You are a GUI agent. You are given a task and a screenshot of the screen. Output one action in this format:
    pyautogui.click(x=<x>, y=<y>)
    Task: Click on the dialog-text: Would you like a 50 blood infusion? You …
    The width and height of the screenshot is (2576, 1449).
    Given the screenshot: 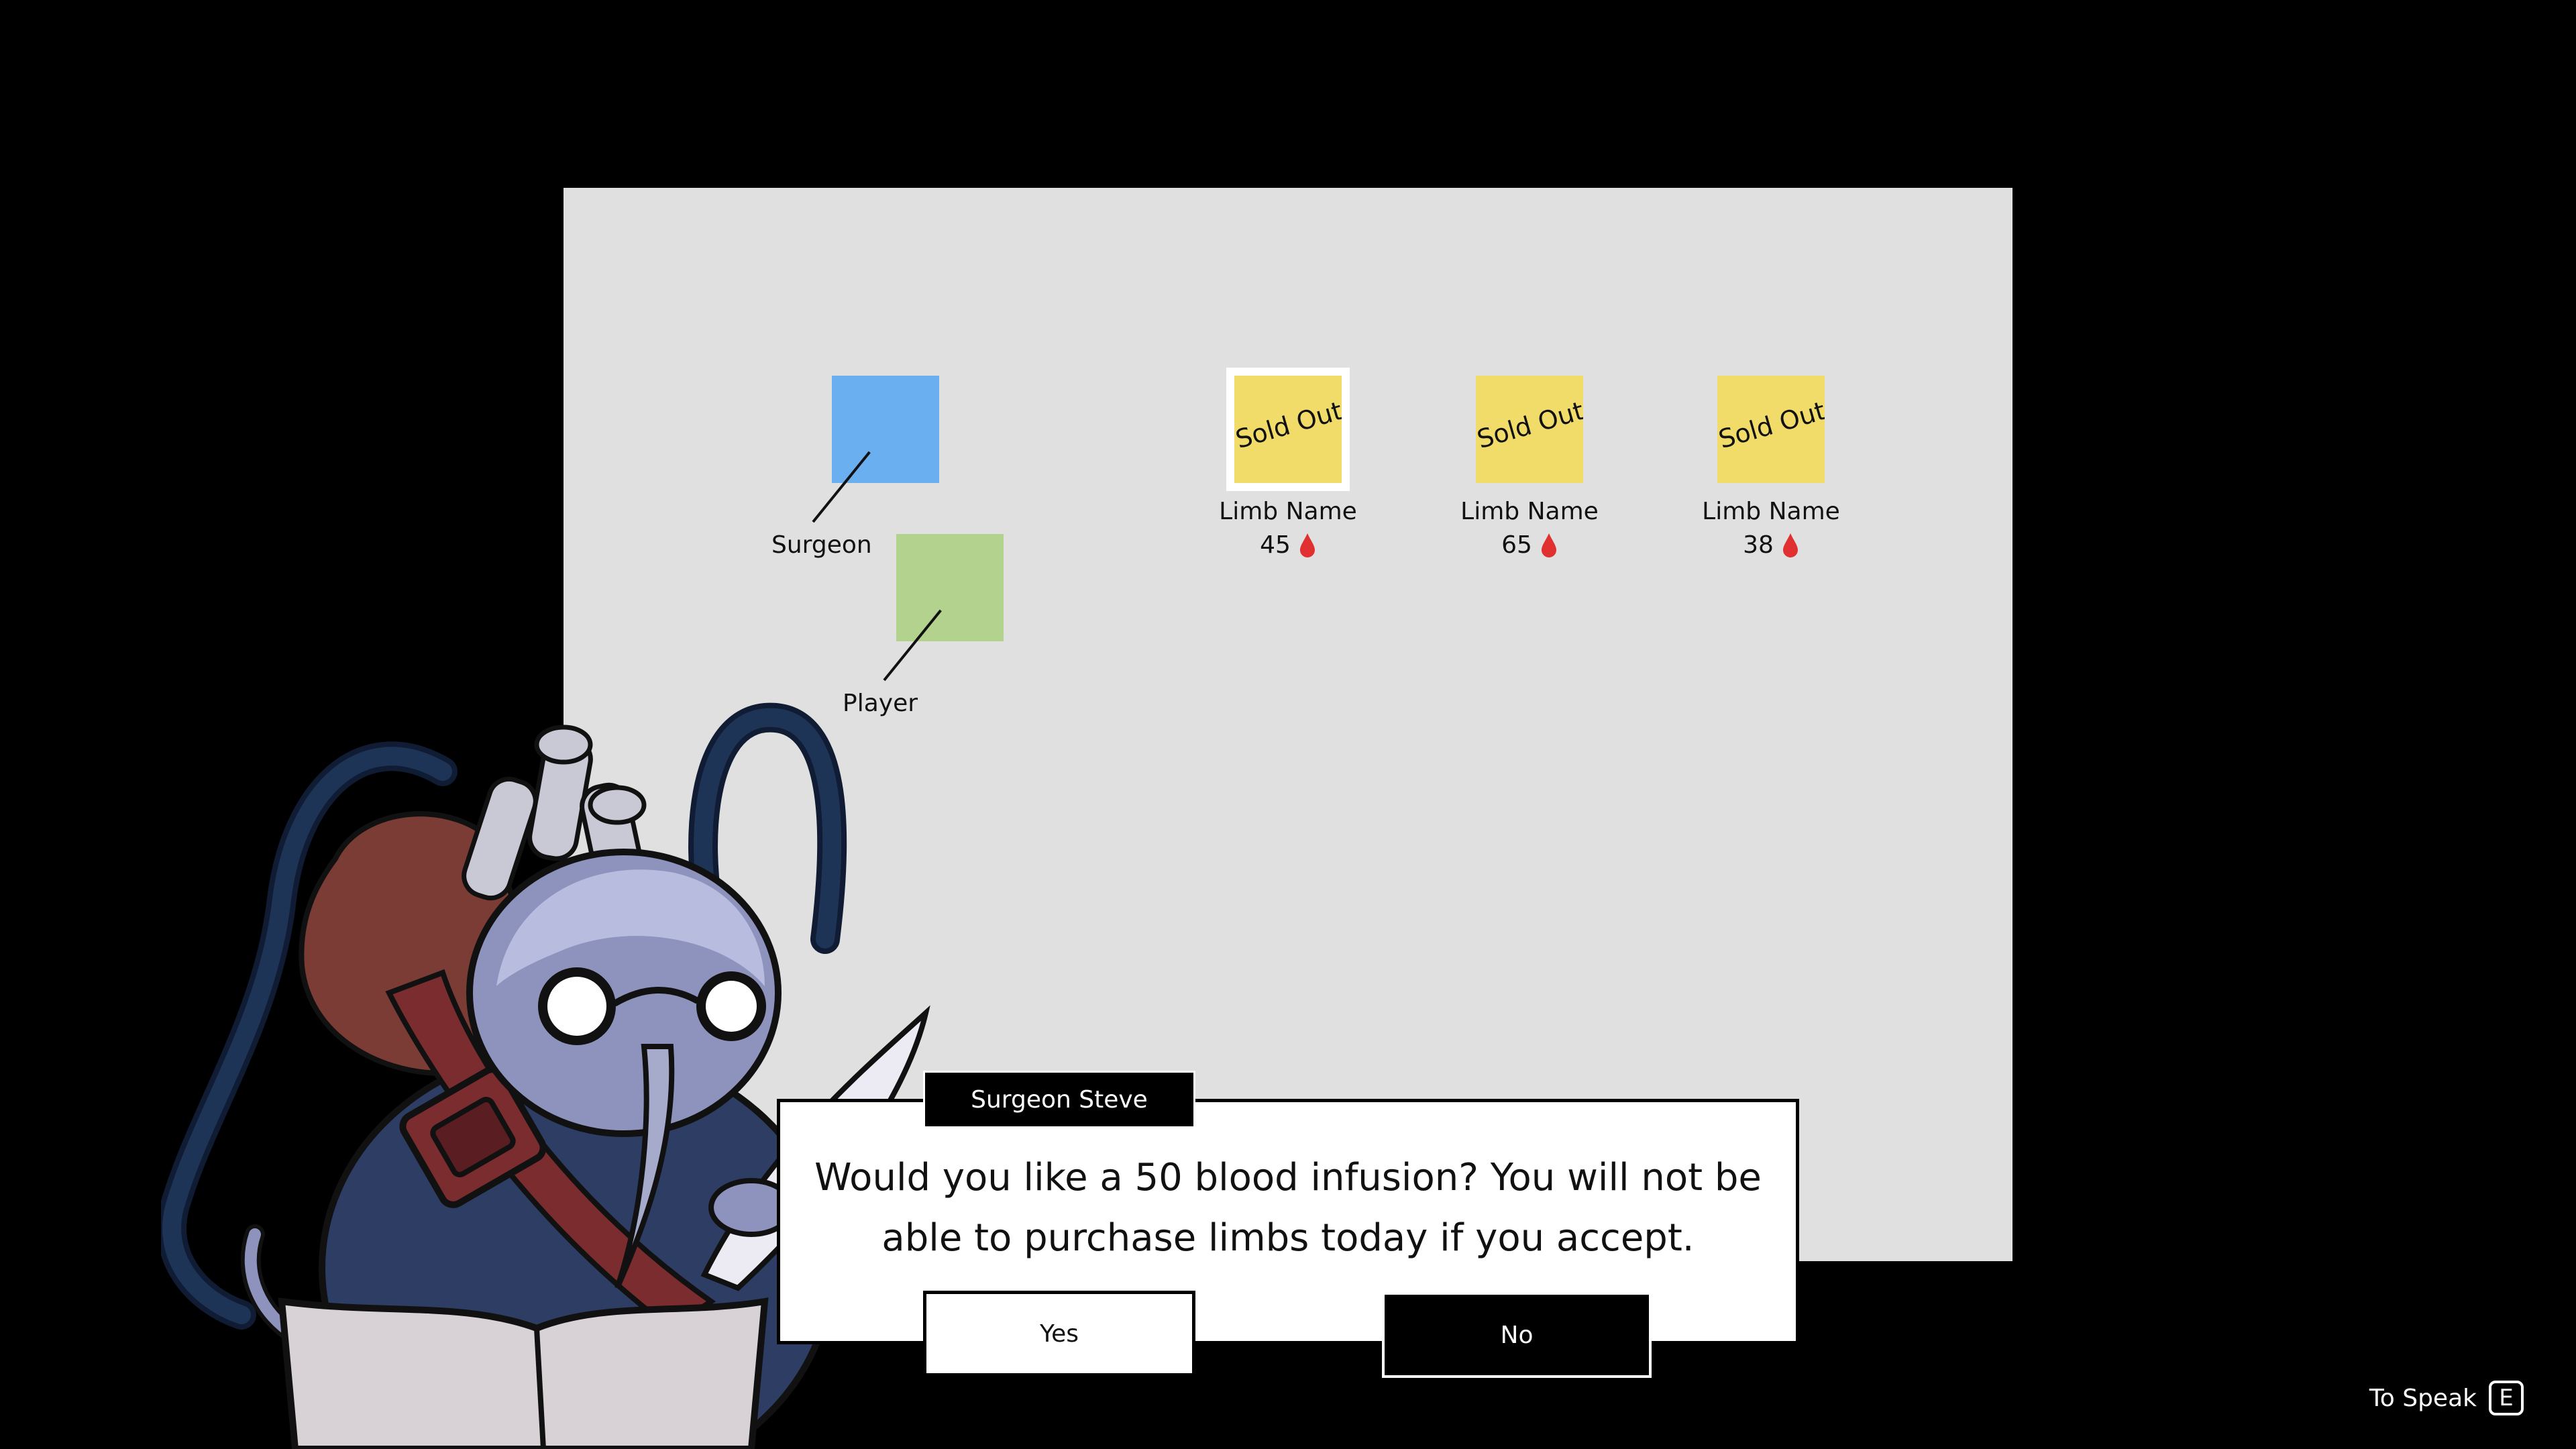 What is the action you would take?
    pyautogui.click(x=1288, y=1208)
    